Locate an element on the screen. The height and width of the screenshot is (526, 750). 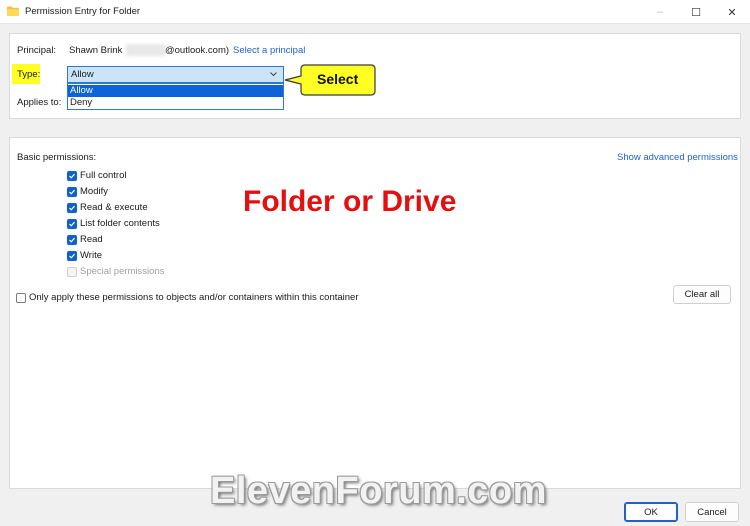
show-advanced-link: Show advanced permissions is located at coordinates (677, 157).